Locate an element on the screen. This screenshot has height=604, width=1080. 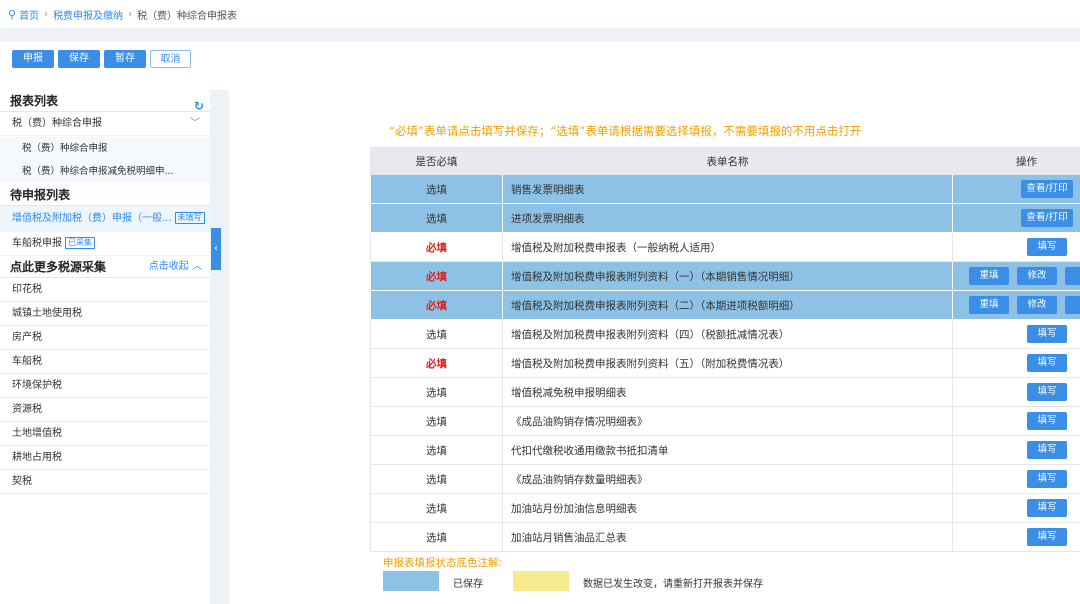
source-item: 资源税 is located at coordinates (105, 410).